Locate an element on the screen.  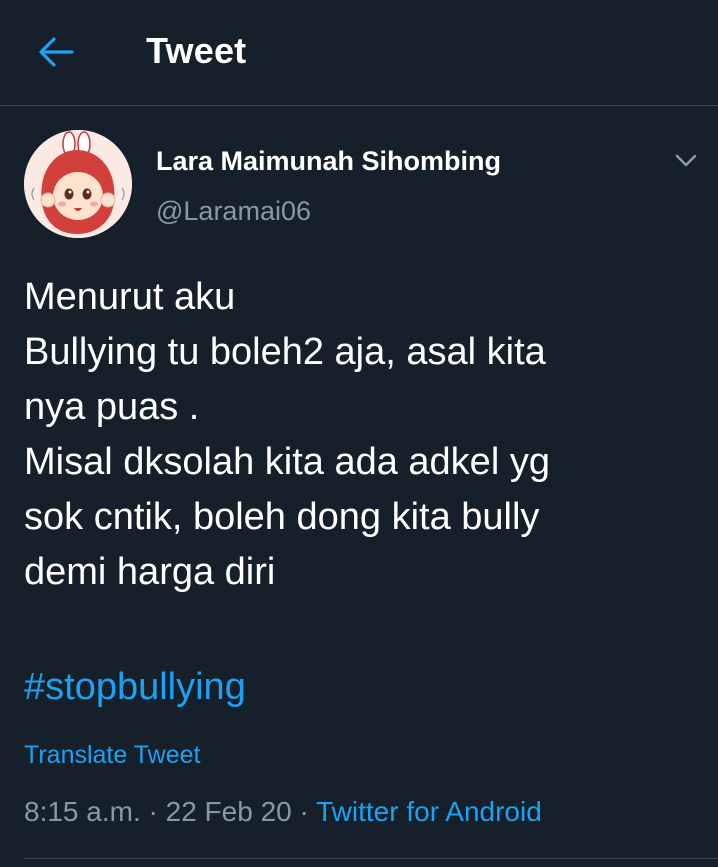
author-handle: @Laramai06 is located at coordinates (233, 211).